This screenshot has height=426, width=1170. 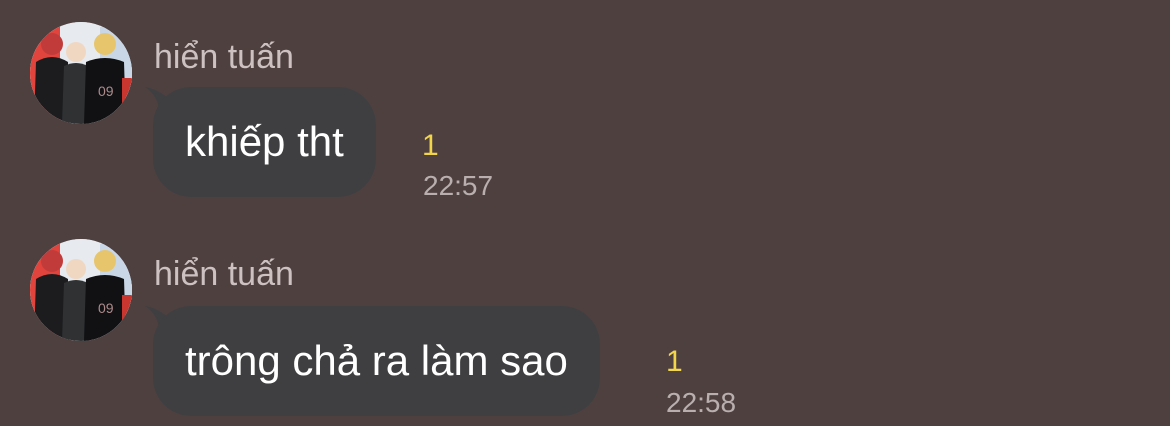 I want to click on unread-count: 1, so click(x=674, y=361).